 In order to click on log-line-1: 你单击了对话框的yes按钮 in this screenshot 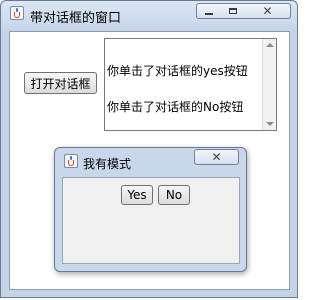, I will do `click(177, 71)`.